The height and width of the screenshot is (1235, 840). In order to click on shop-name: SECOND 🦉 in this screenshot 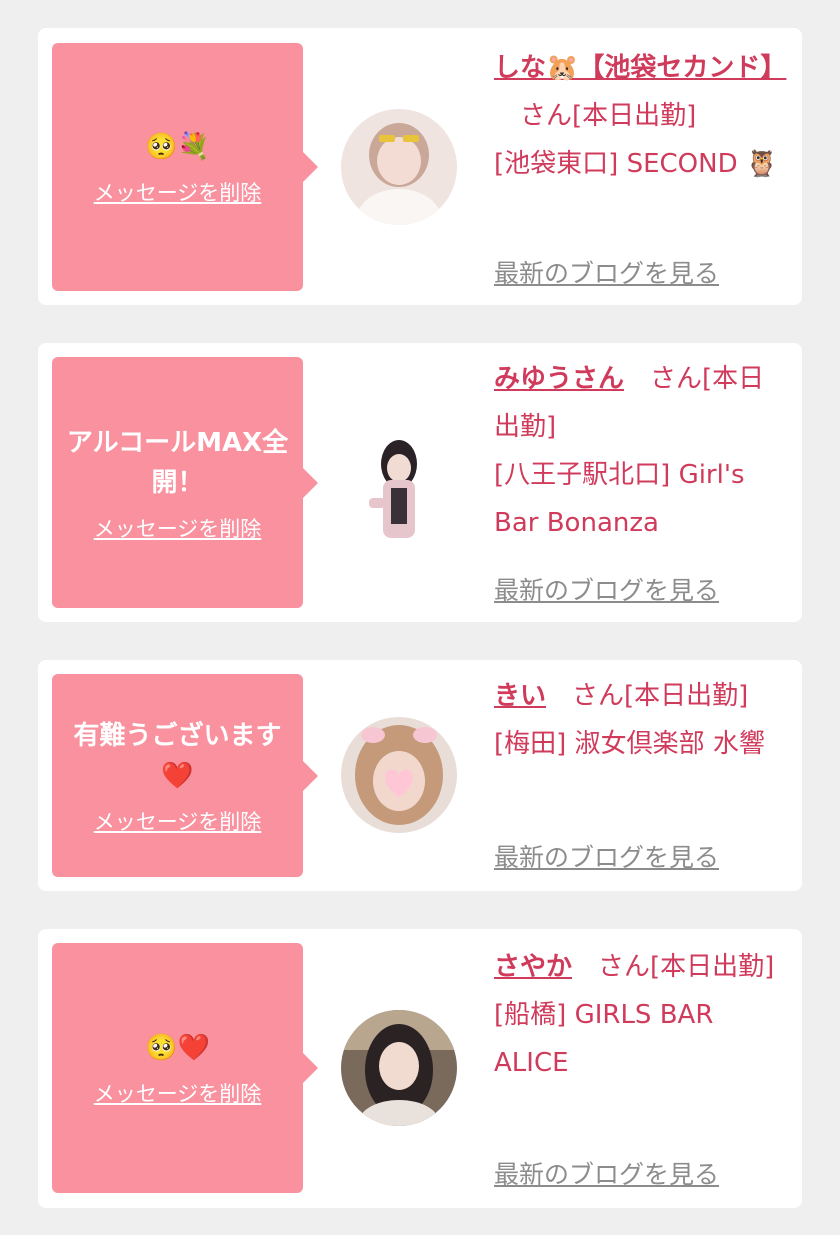, I will do `click(702, 164)`.